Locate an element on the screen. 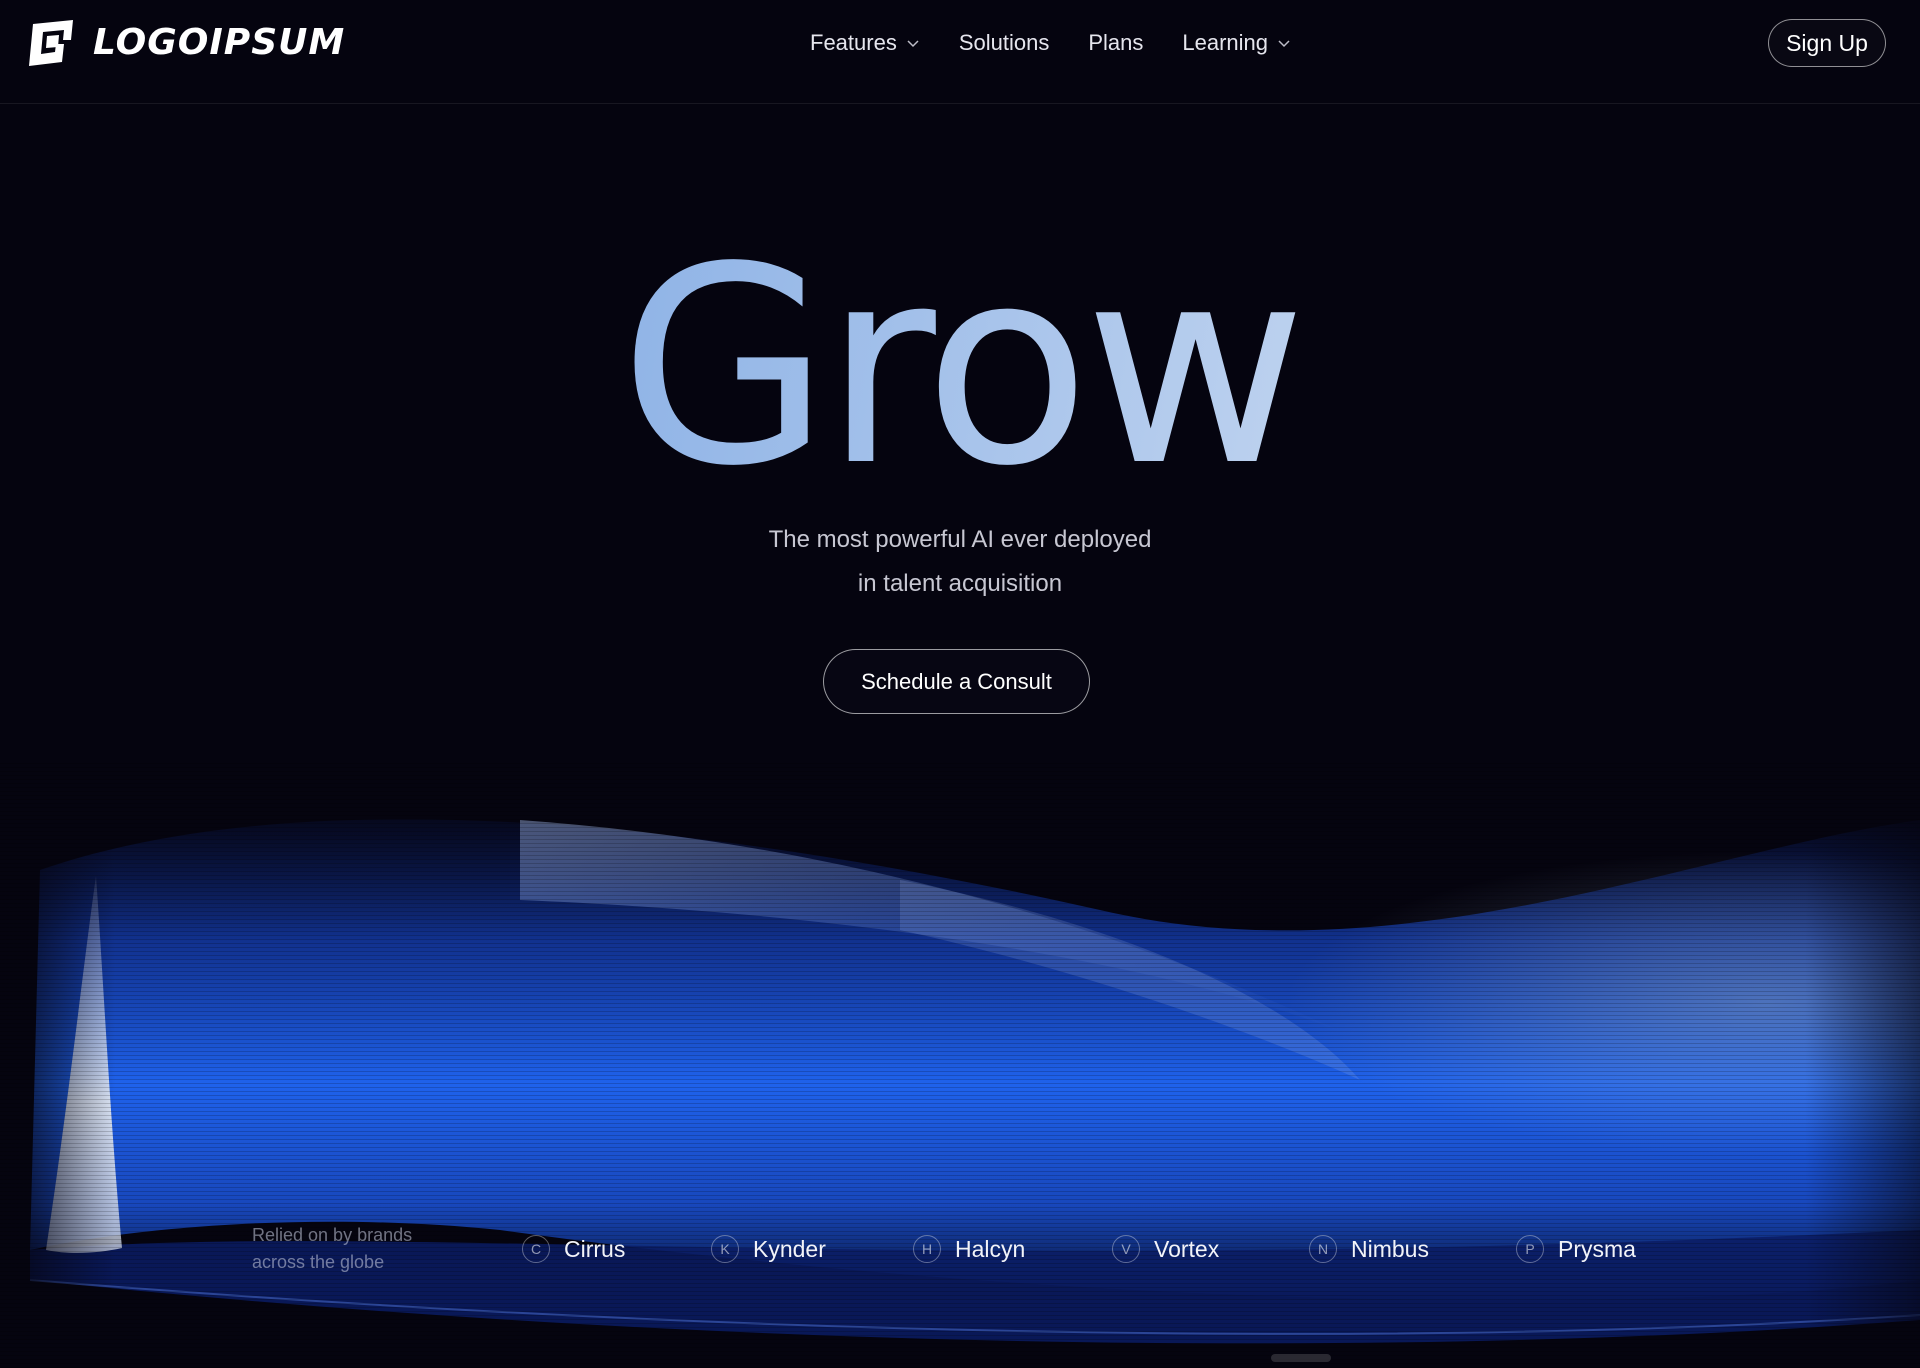  logo: LOGOIPSUM is located at coordinates (185, 43).